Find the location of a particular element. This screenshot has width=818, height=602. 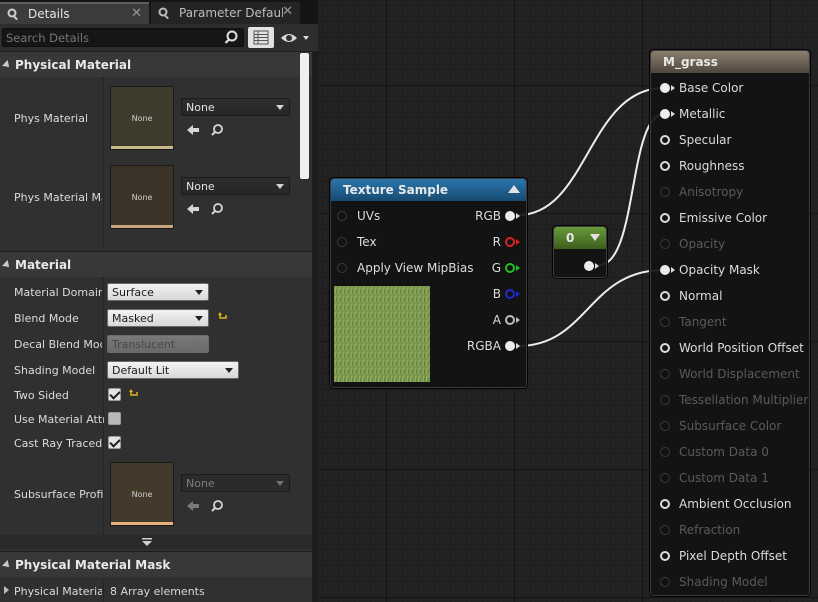

eye-icon is located at coordinates (295, 38).